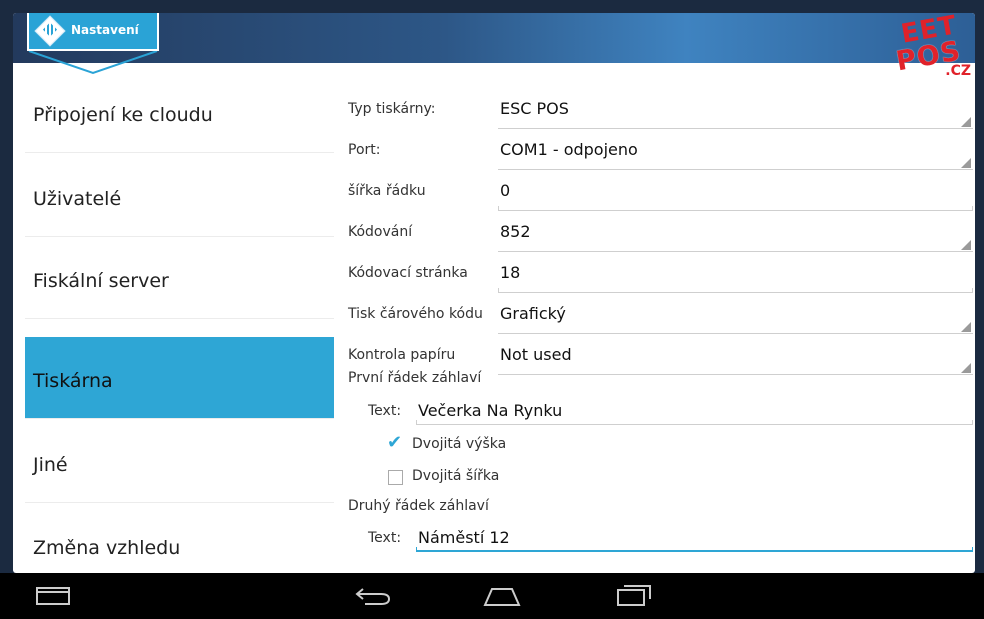  I want to click on sidebar-item-cloud: Připojení ke cloudu, so click(179, 112).